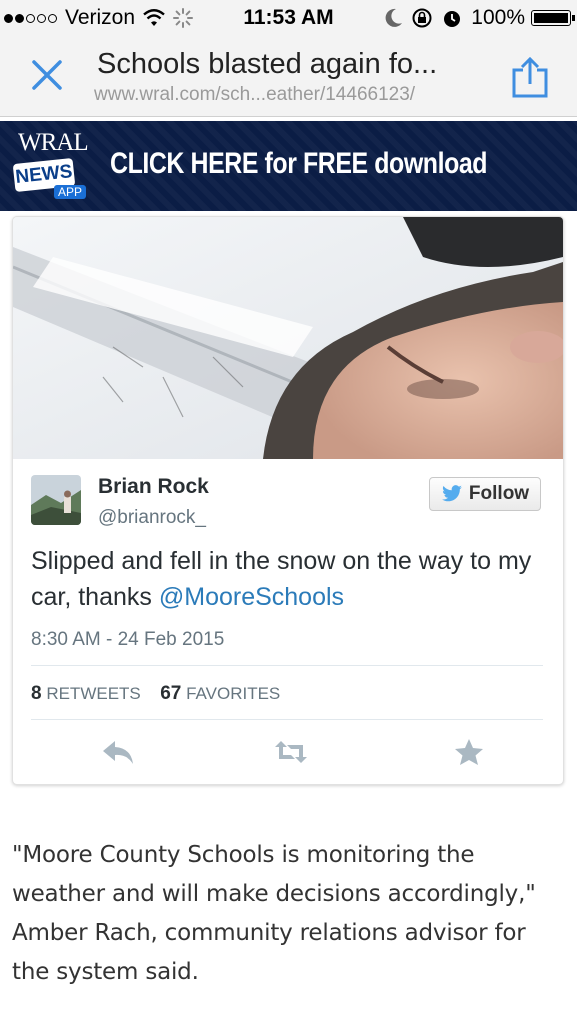 Image resolution: width=577 pixels, height=1024 pixels. Describe the element at coordinates (36, 693) in the screenshot. I see `retweets-count: 8` at that location.